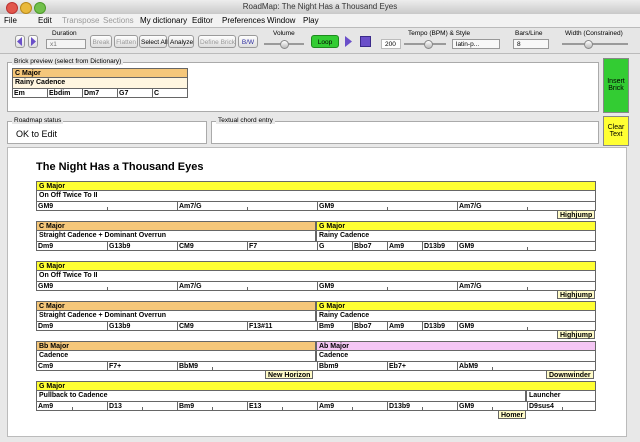 The width and height of the screenshot is (640, 442). What do you see at coordinates (595, 44) in the screenshot?
I see `width-slider` at bounding box center [595, 44].